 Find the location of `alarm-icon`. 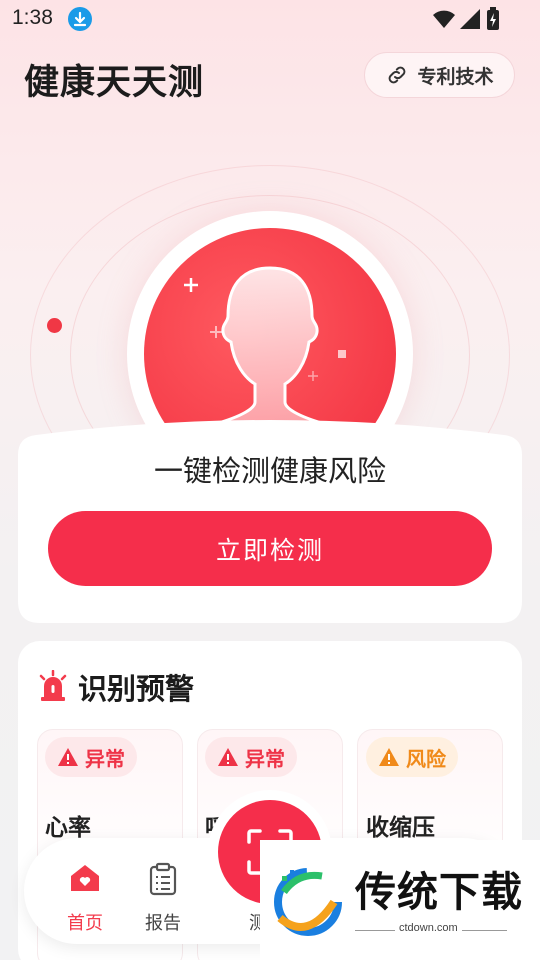

alarm-icon is located at coordinates (53, 685).